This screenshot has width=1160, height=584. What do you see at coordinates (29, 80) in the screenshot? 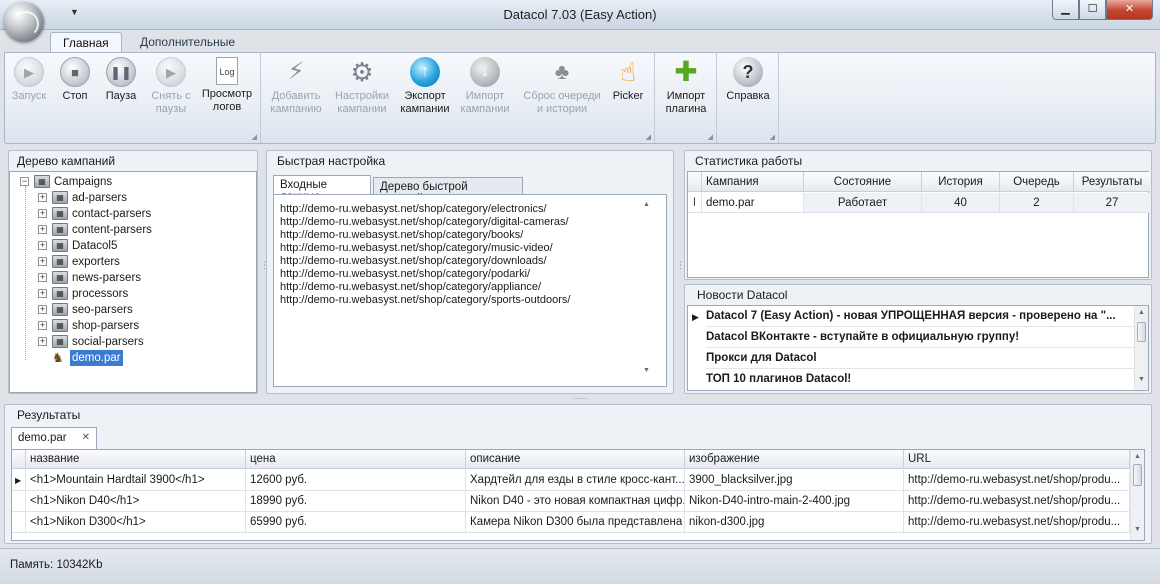
I see `start-button: ▶ Запуск` at bounding box center [29, 80].